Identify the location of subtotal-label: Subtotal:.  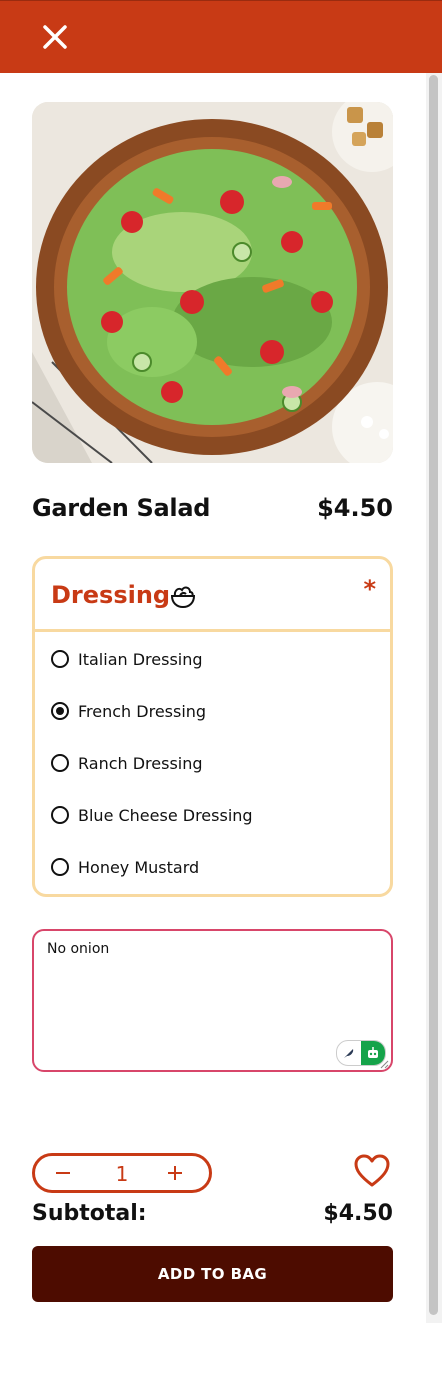
(89, 1213).